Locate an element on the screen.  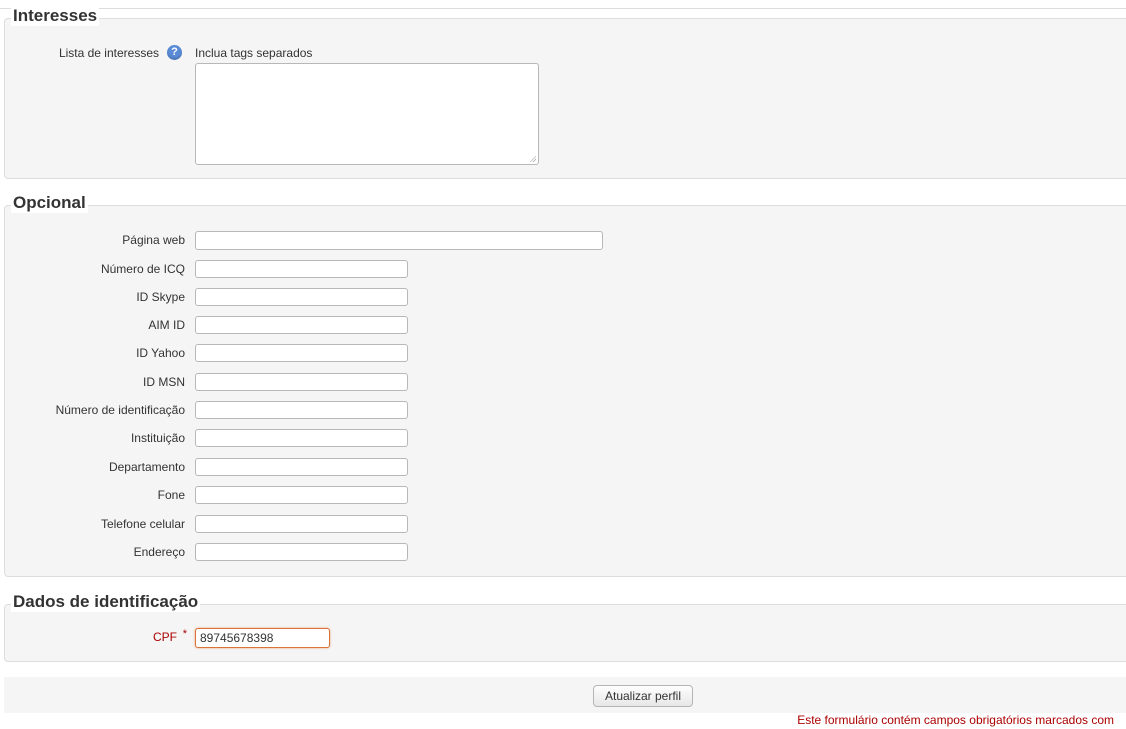
field-row-idnumber: Número de identificação is located at coordinates (565, 410).